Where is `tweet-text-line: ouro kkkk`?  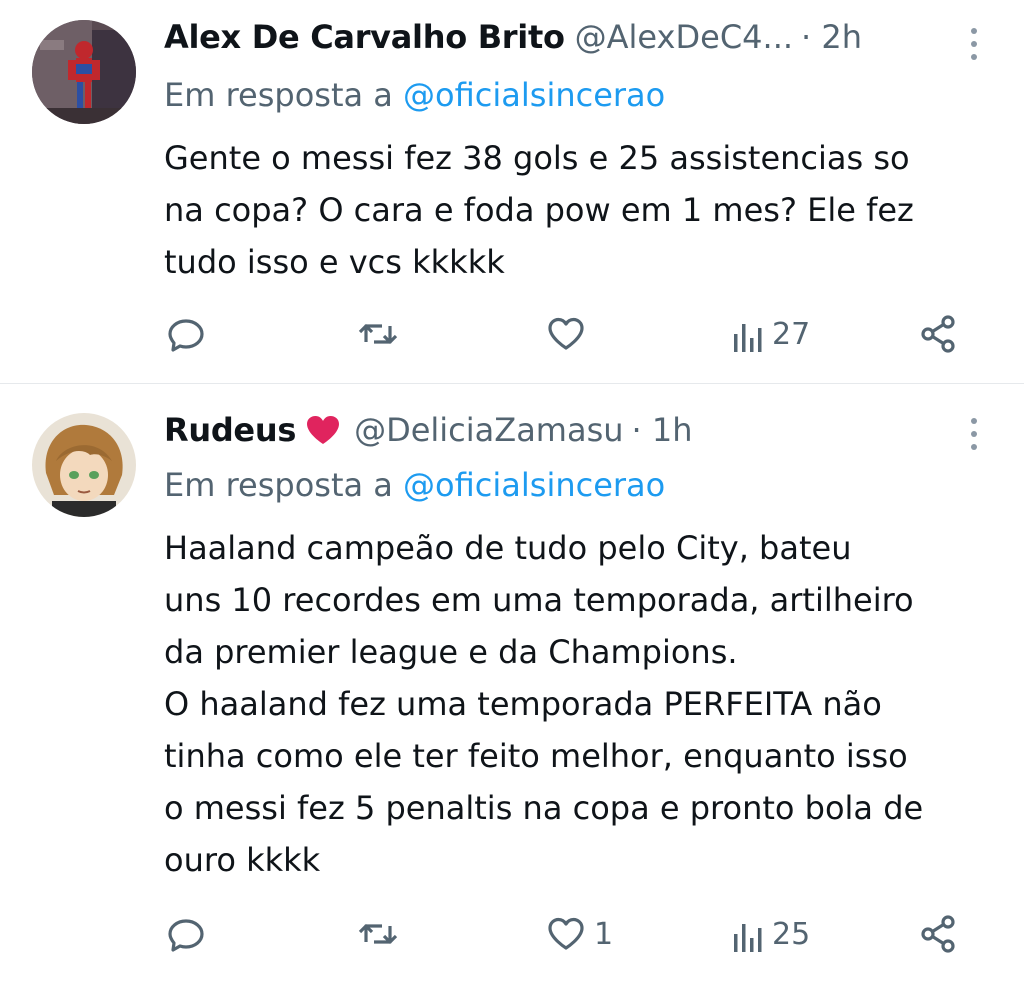 tweet-text-line: ouro kkkk is located at coordinates (242, 860).